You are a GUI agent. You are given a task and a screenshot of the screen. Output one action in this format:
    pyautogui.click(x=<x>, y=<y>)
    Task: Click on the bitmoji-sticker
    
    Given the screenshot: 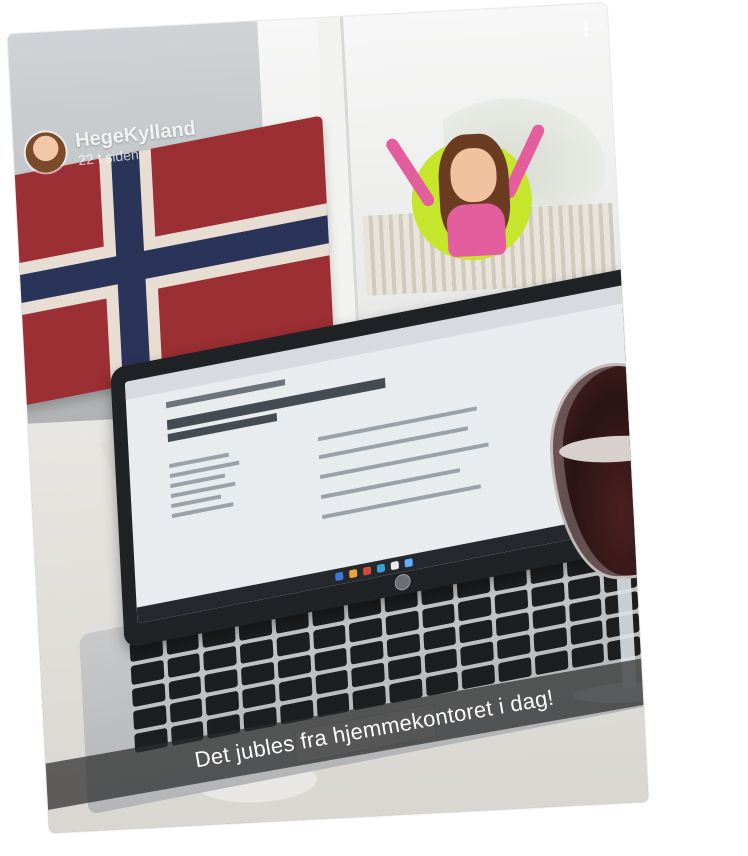 What is the action you would take?
    pyautogui.click(x=465, y=190)
    